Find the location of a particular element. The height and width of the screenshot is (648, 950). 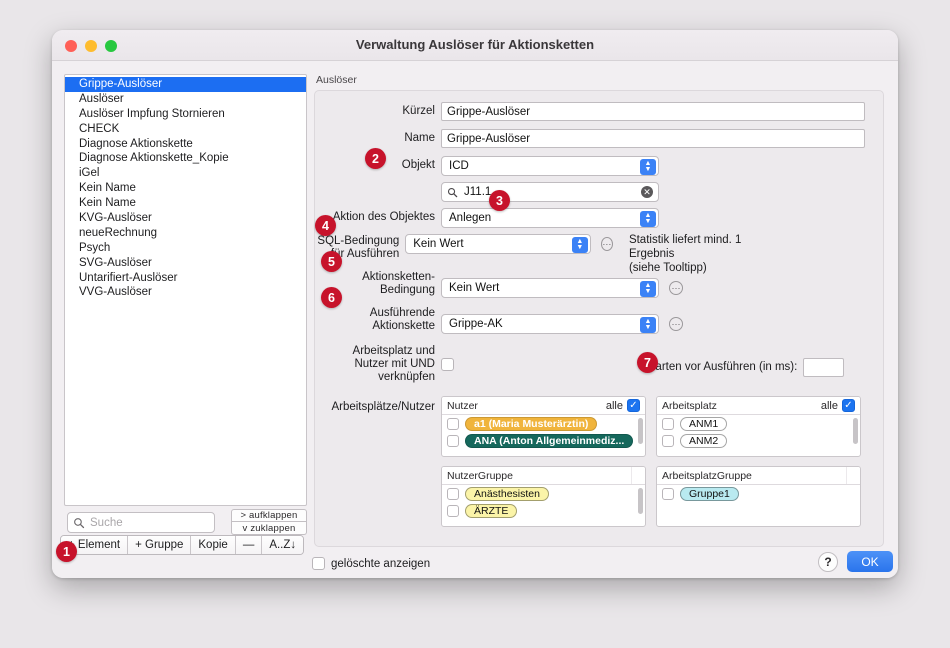

window-title: Verwaltung Auslöser für Aktionsketten is located at coordinates (475, 44).